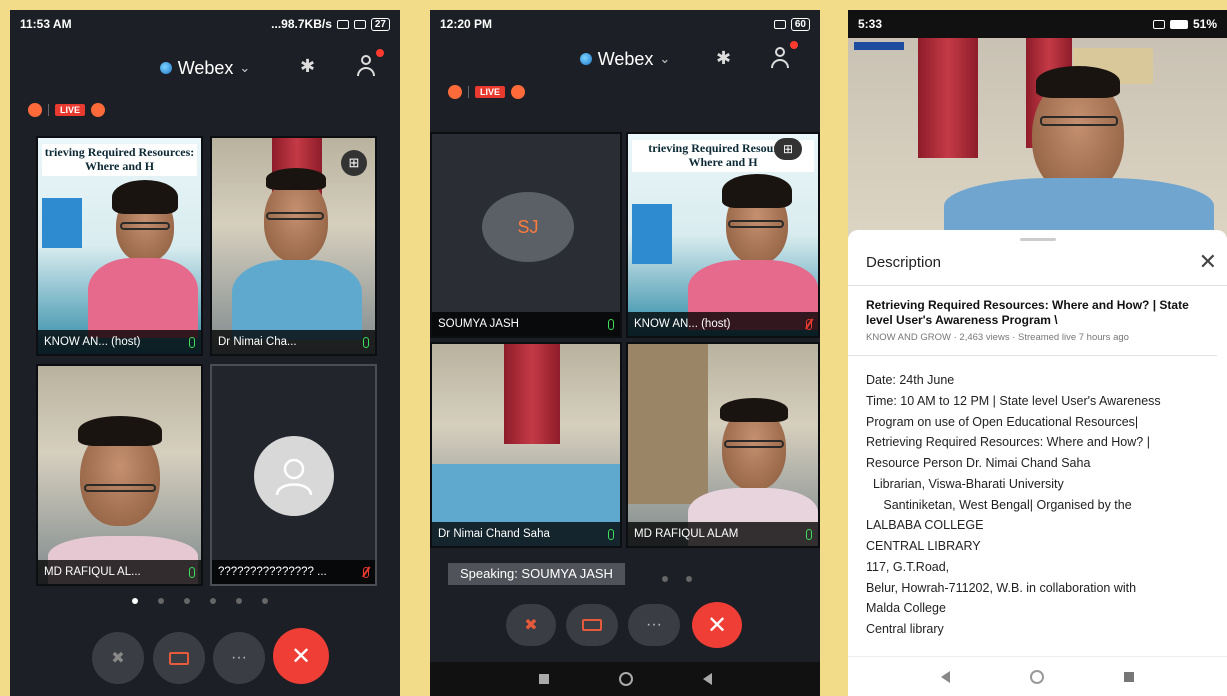  I want to click on status-time: 5:33, so click(870, 24).